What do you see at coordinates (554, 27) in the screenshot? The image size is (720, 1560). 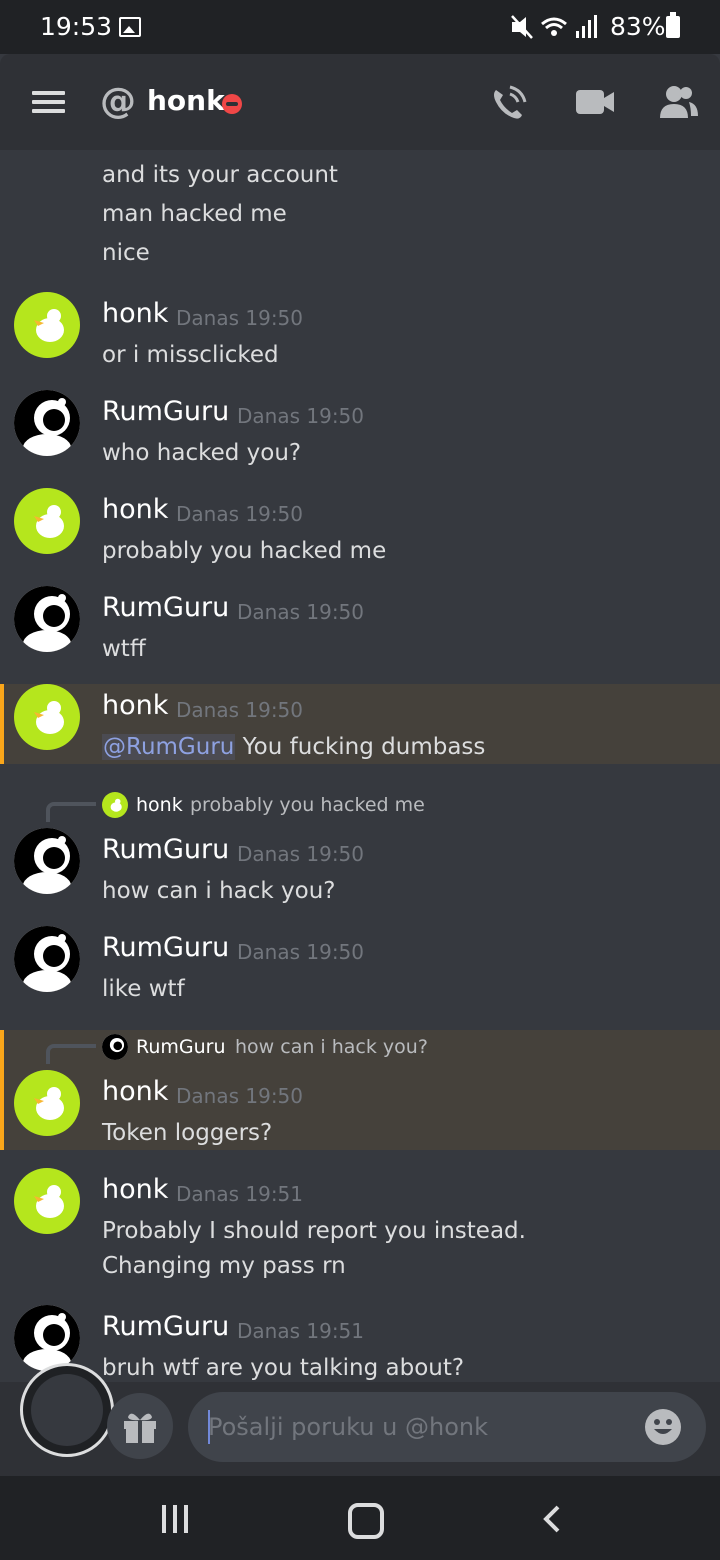 I see `status-icons-svg` at bounding box center [554, 27].